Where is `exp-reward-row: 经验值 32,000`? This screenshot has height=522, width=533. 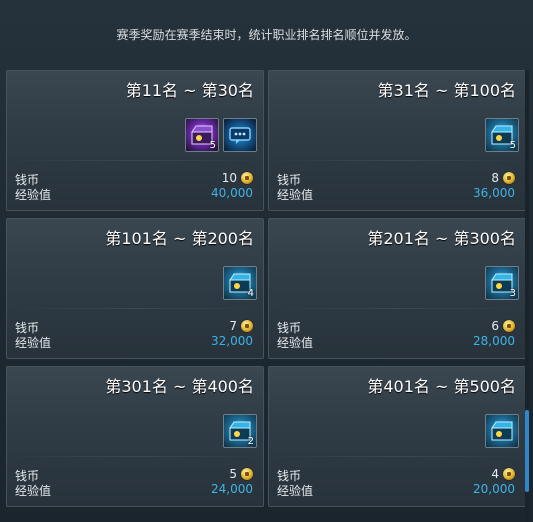 exp-reward-row: 经验值 32,000 is located at coordinates (134, 342).